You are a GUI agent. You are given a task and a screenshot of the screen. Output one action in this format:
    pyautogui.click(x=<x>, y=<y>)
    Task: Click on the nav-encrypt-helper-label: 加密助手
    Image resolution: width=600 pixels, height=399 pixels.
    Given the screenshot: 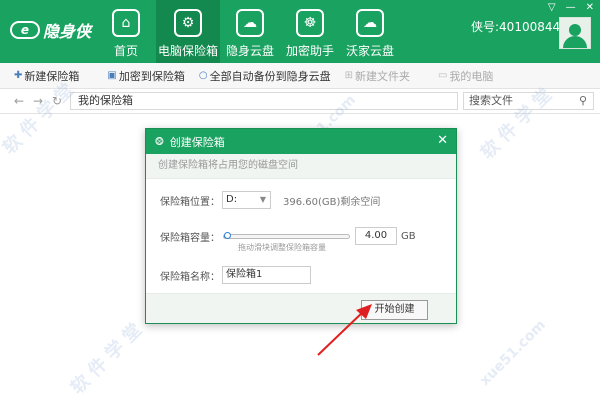 What is the action you would take?
    pyautogui.click(x=309, y=51)
    